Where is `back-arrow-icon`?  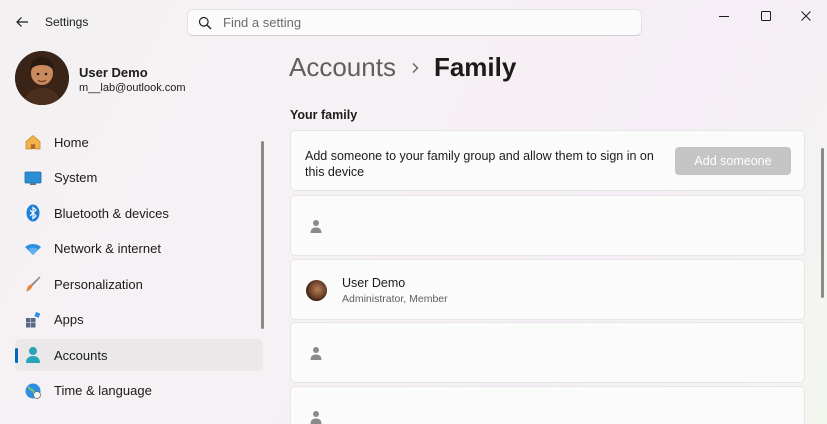 back-arrow-icon is located at coordinates (22, 22).